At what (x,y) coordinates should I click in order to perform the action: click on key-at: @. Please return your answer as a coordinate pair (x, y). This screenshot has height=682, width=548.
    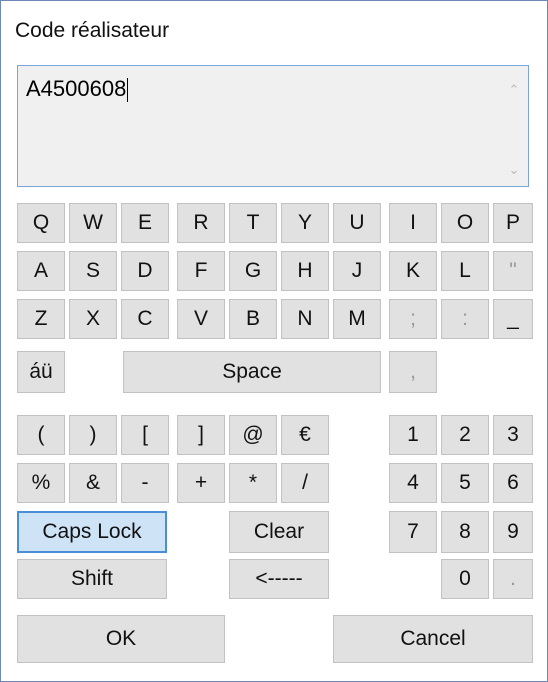
    Looking at the image, I should click on (253, 435).